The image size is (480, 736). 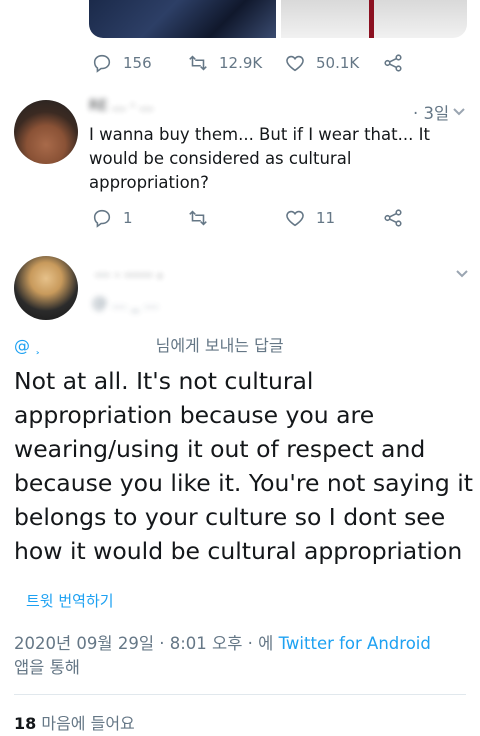 I want to click on like-action: 11, so click(x=309, y=218).